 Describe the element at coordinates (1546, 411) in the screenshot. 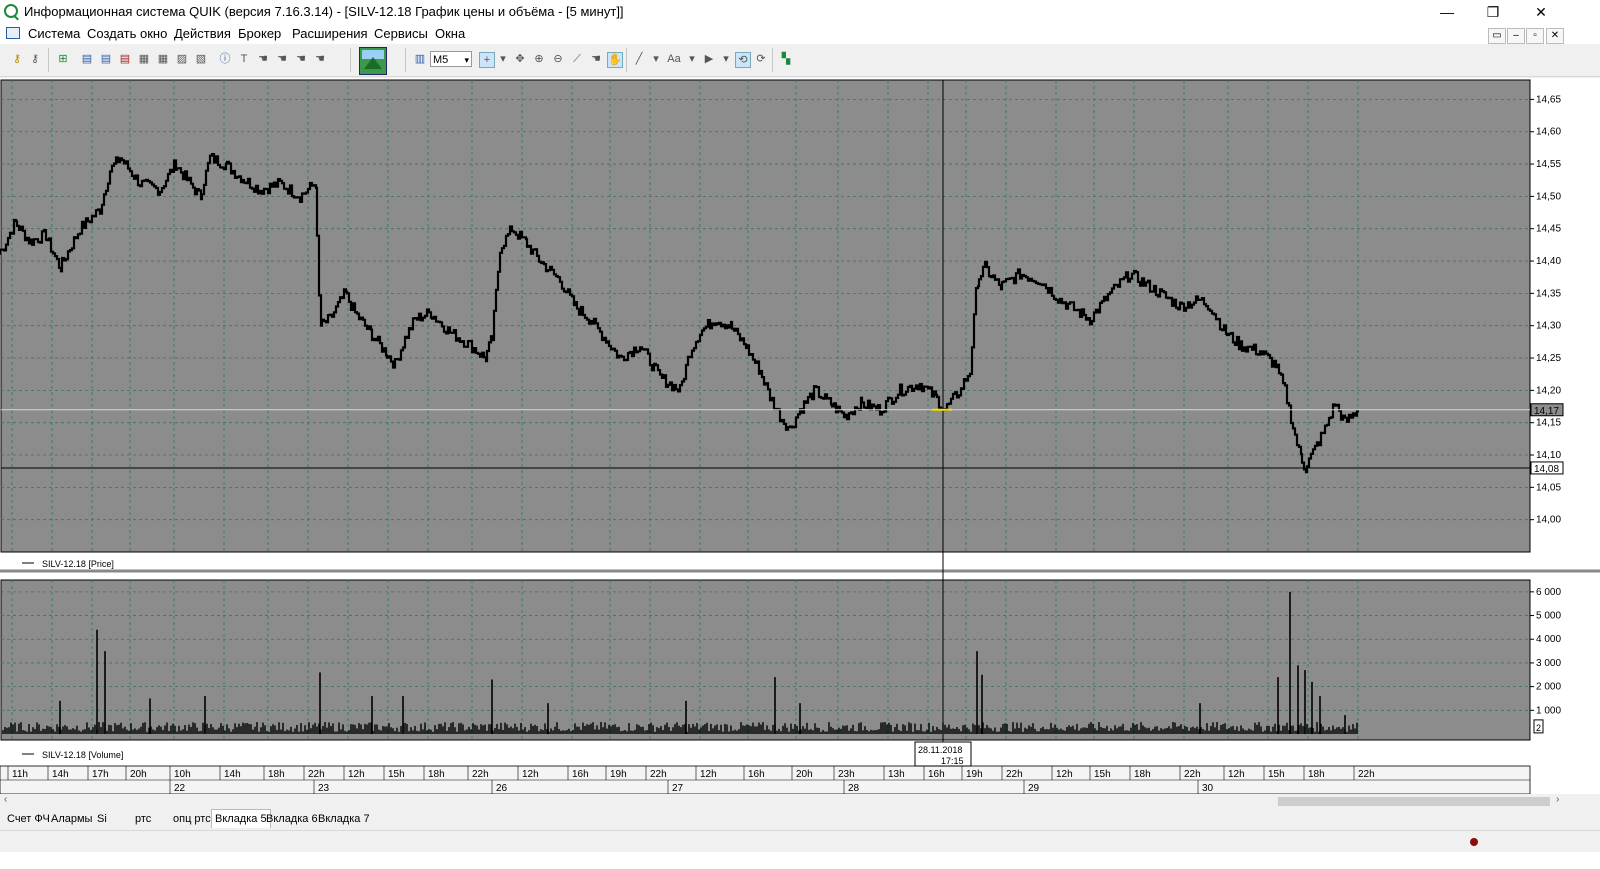

I see `current-price-label: 14,17` at that location.